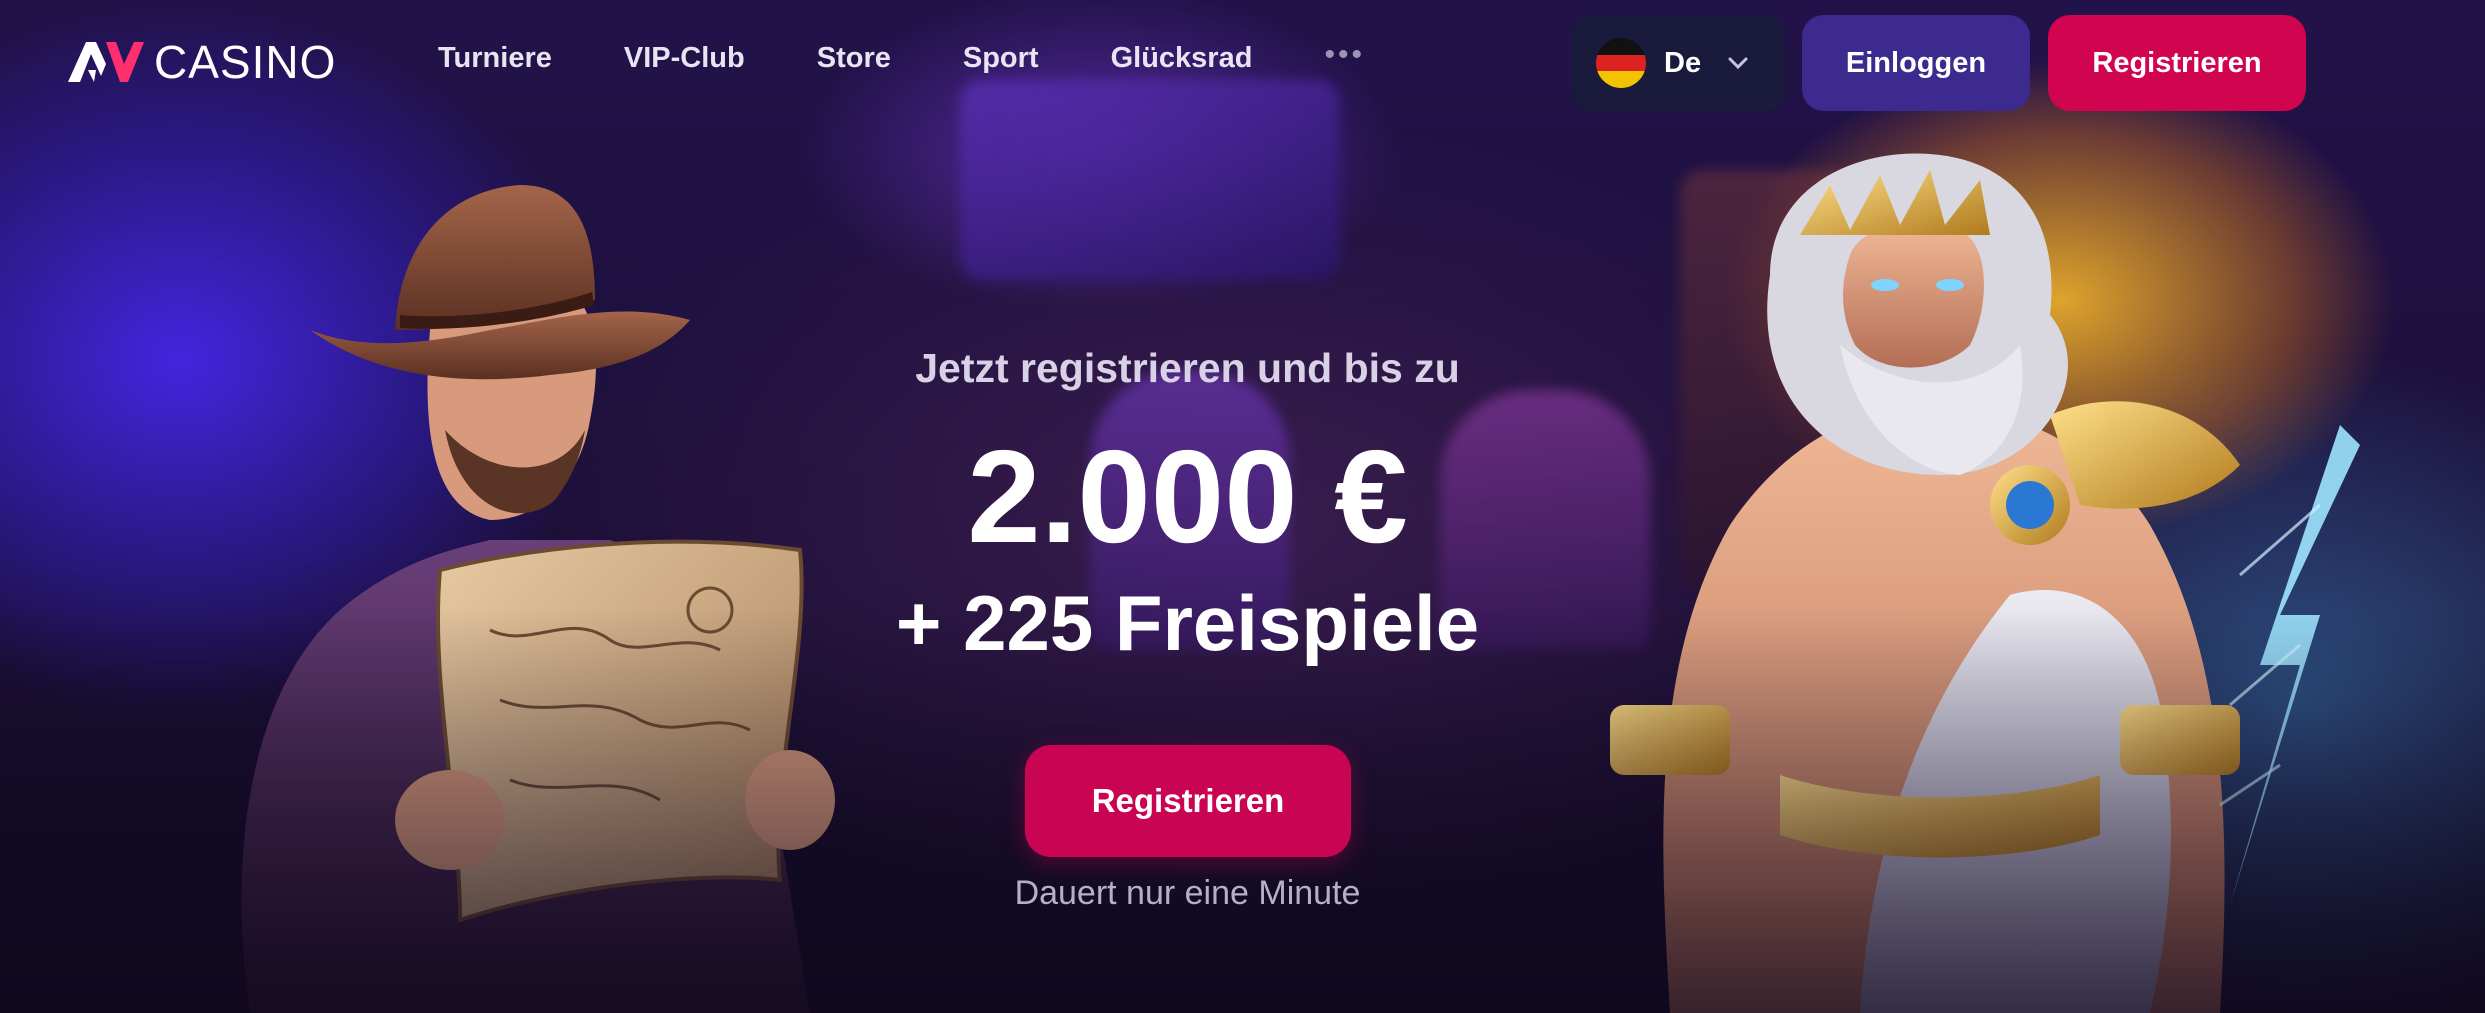  I want to click on brand-logo: AV CASINO, so click(201, 62).